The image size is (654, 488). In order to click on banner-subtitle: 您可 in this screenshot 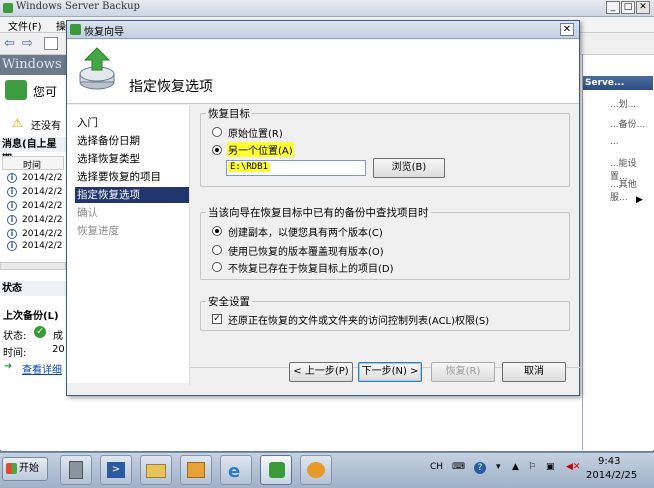, I will do `click(45, 92)`.